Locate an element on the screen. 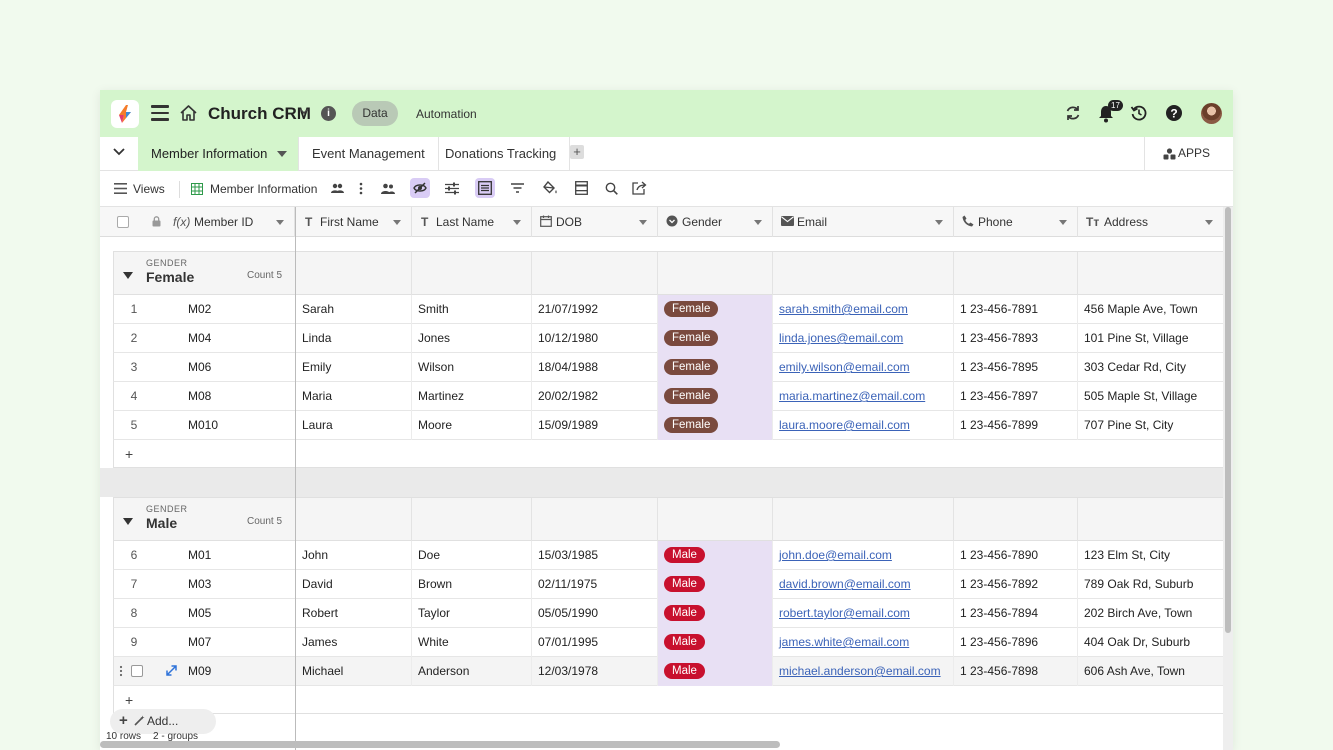 The height and width of the screenshot is (750, 1333). column-header-gender: Gender is located at coordinates (715, 222).